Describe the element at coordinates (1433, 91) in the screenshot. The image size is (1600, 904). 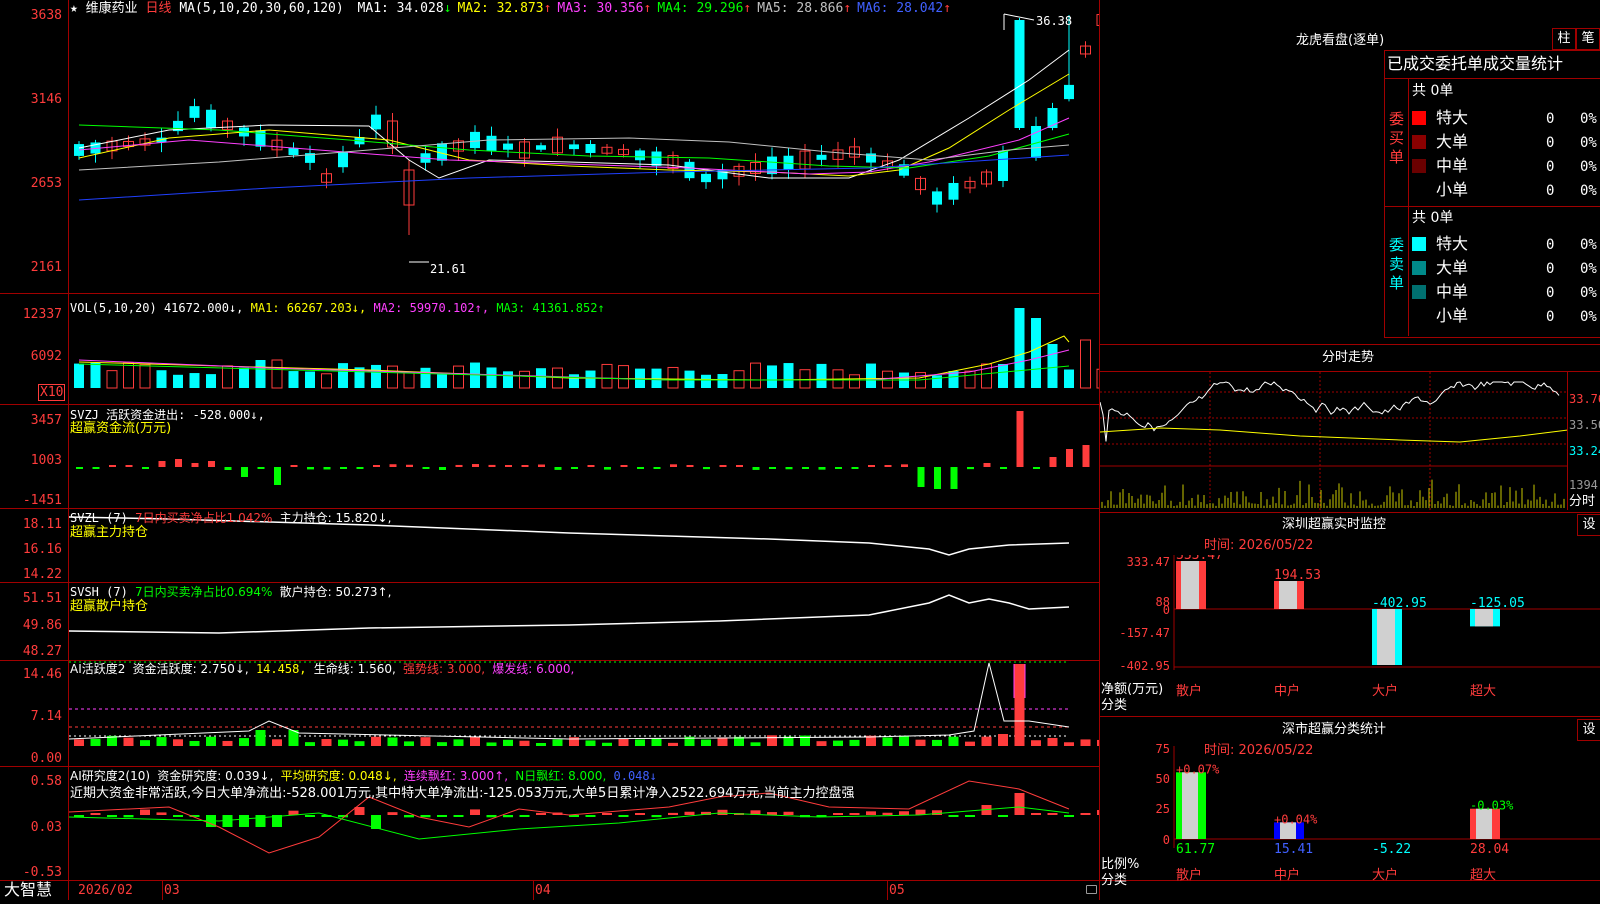
I see `buy-total: 共 0单` at that location.